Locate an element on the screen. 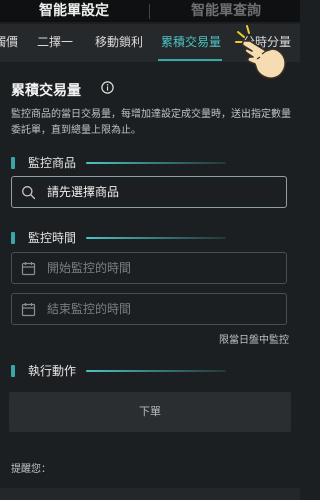  top-tab-bar: 智能單設定 智能單查詢 is located at coordinates (150, 11).